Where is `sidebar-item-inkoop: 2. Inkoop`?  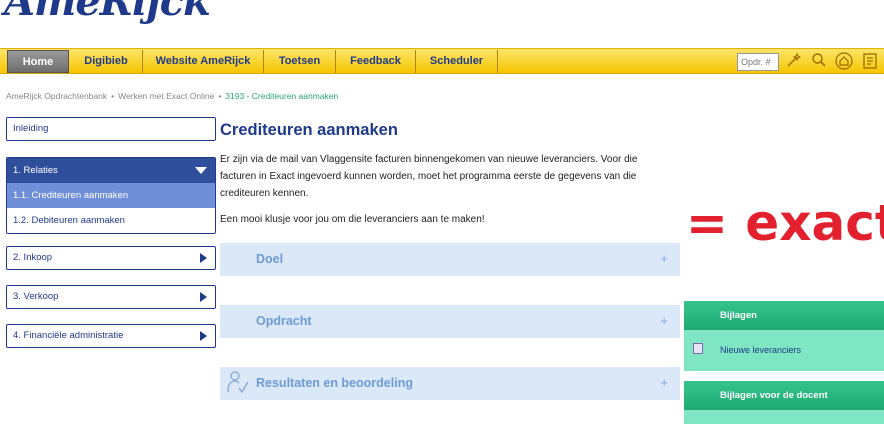
sidebar-item-inkoop: 2. Inkoop is located at coordinates (111, 258).